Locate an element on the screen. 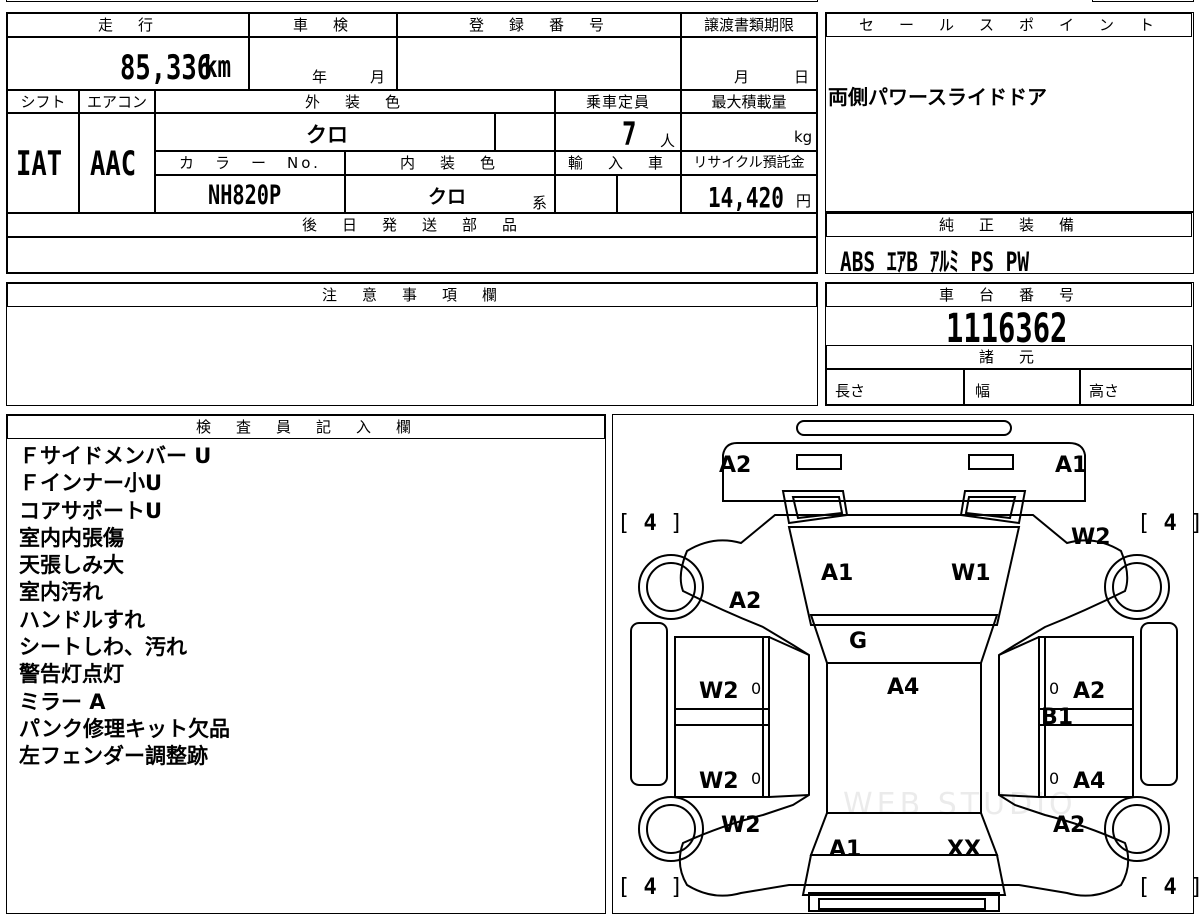 The height and width of the screenshot is (915, 1200). damage-front-right-corner: A1 is located at coordinates (1071, 465).